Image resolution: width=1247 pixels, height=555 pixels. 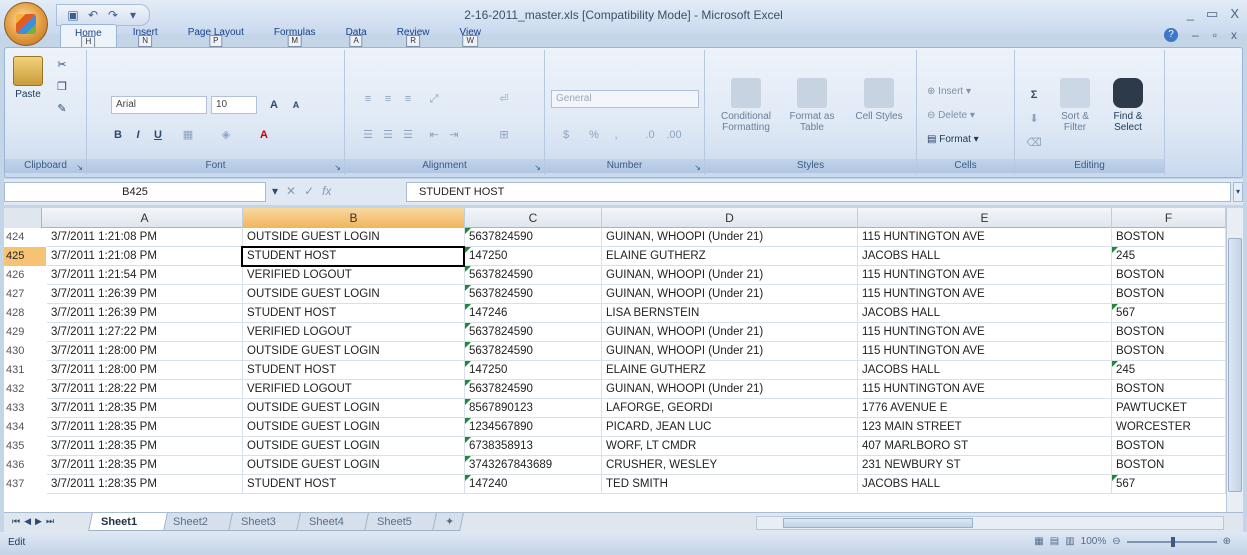 I want to click on cell-c: 1234567890, so click(x=533, y=427).